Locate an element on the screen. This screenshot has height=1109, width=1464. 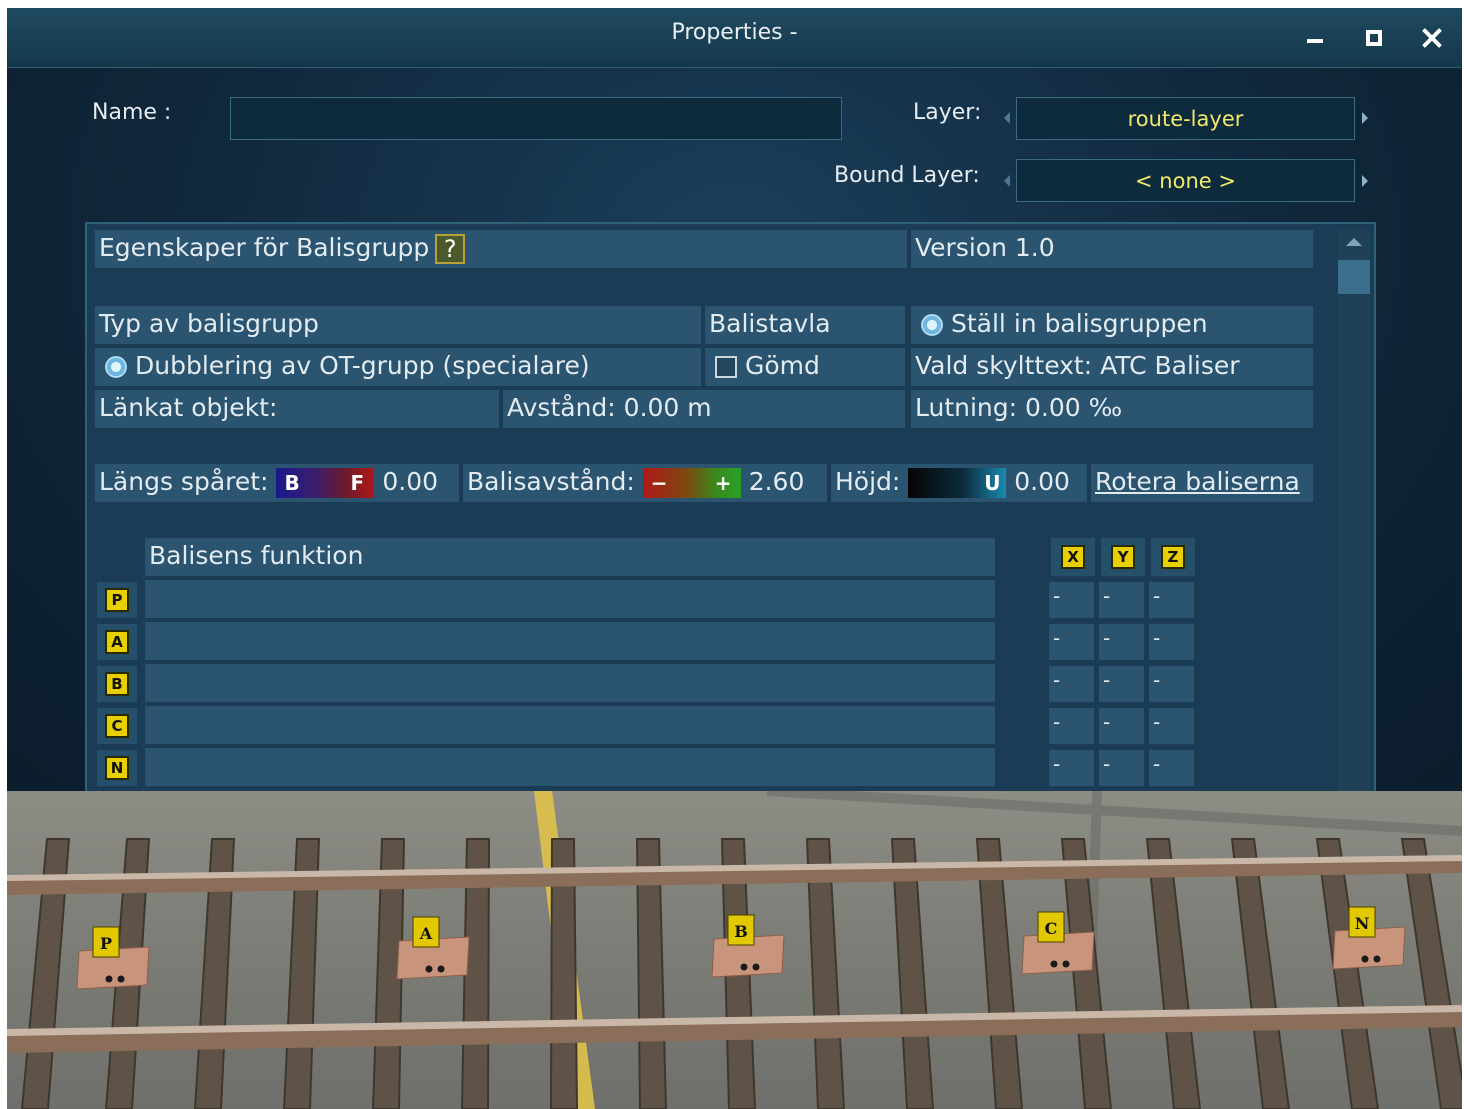
bound-layer-next-arrow-icon is located at coordinates (1365, 181).